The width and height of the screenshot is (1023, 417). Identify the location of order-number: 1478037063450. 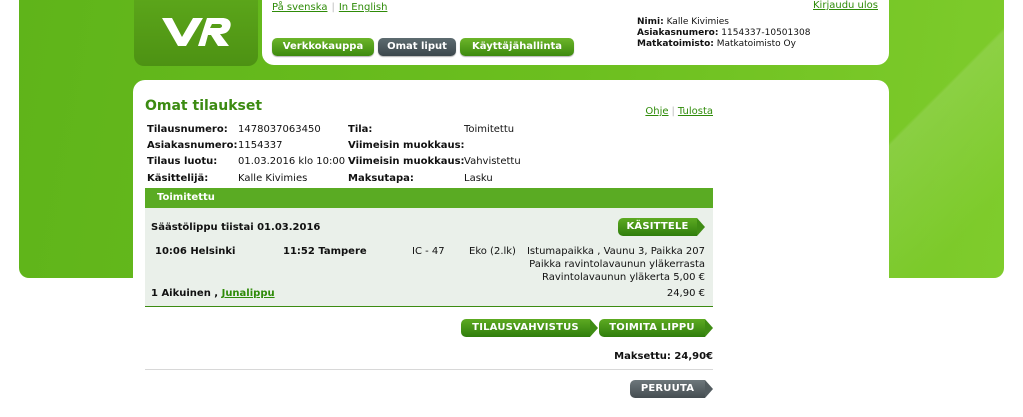
(279, 129).